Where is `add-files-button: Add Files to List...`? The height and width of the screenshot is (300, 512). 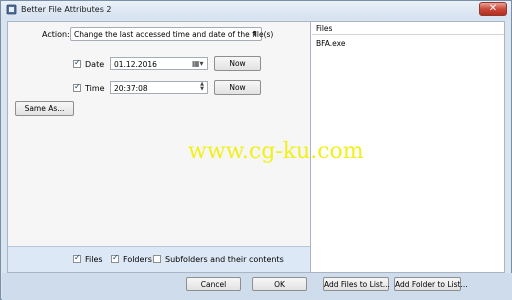 add-files-button: Add Files to List... is located at coordinates (356, 284).